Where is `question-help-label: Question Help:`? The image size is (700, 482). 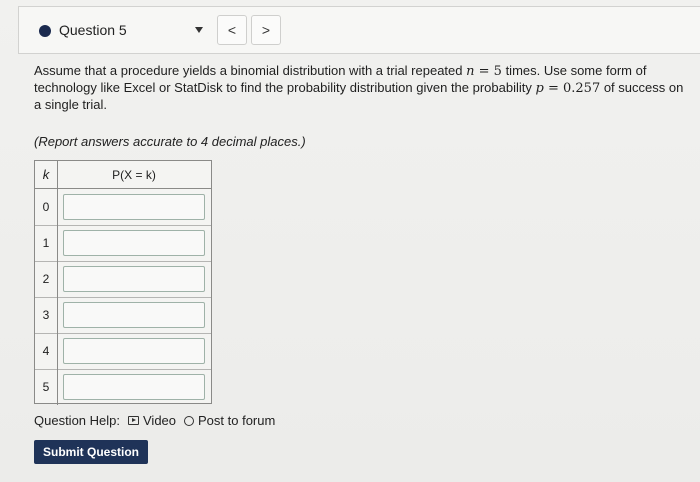 question-help-label: Question Help: is located at coordinates (77, 420).